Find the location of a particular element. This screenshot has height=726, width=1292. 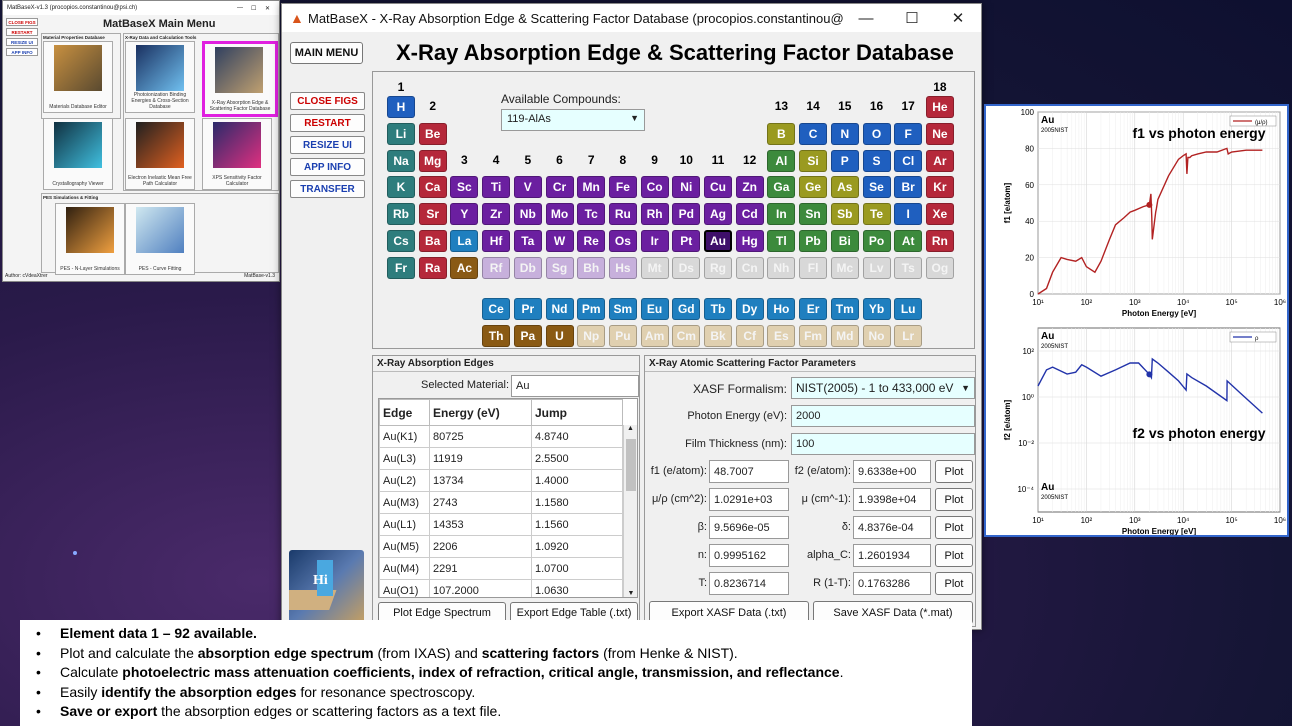

element-fe: Fe is located at coordinates (622, 187).